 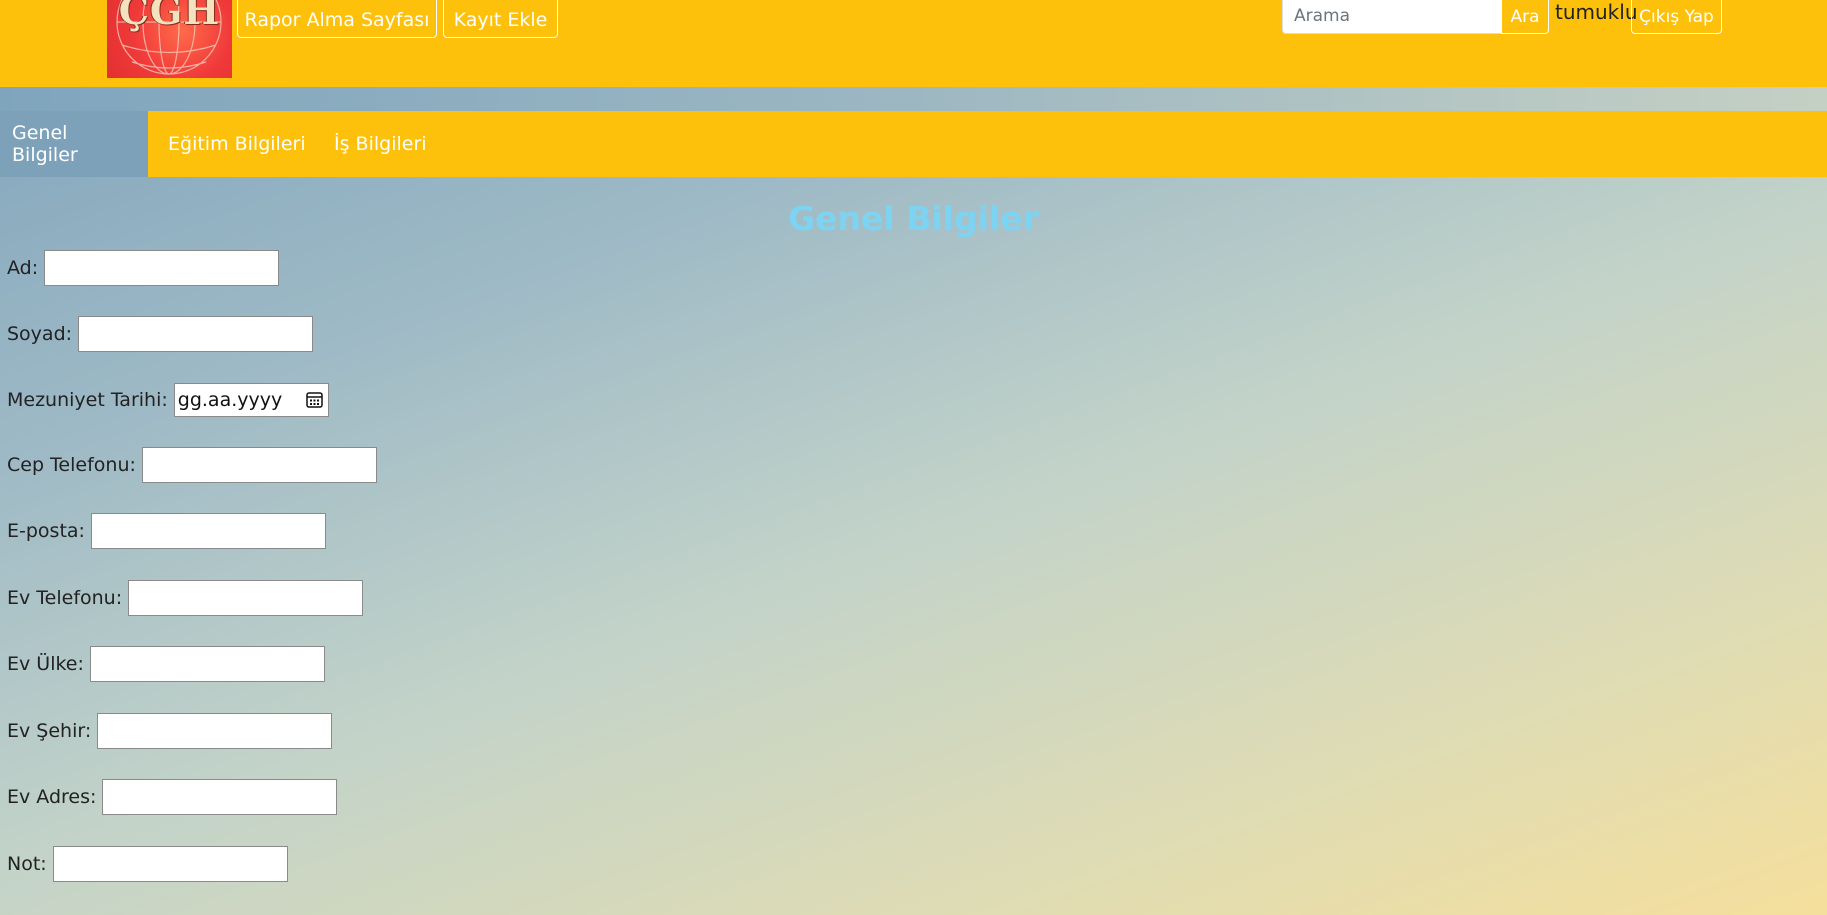 What do you see at coordinates (169, 39) in the screenshot?
I see `site-logo: ÇGH` at bounding box center [169, 39].